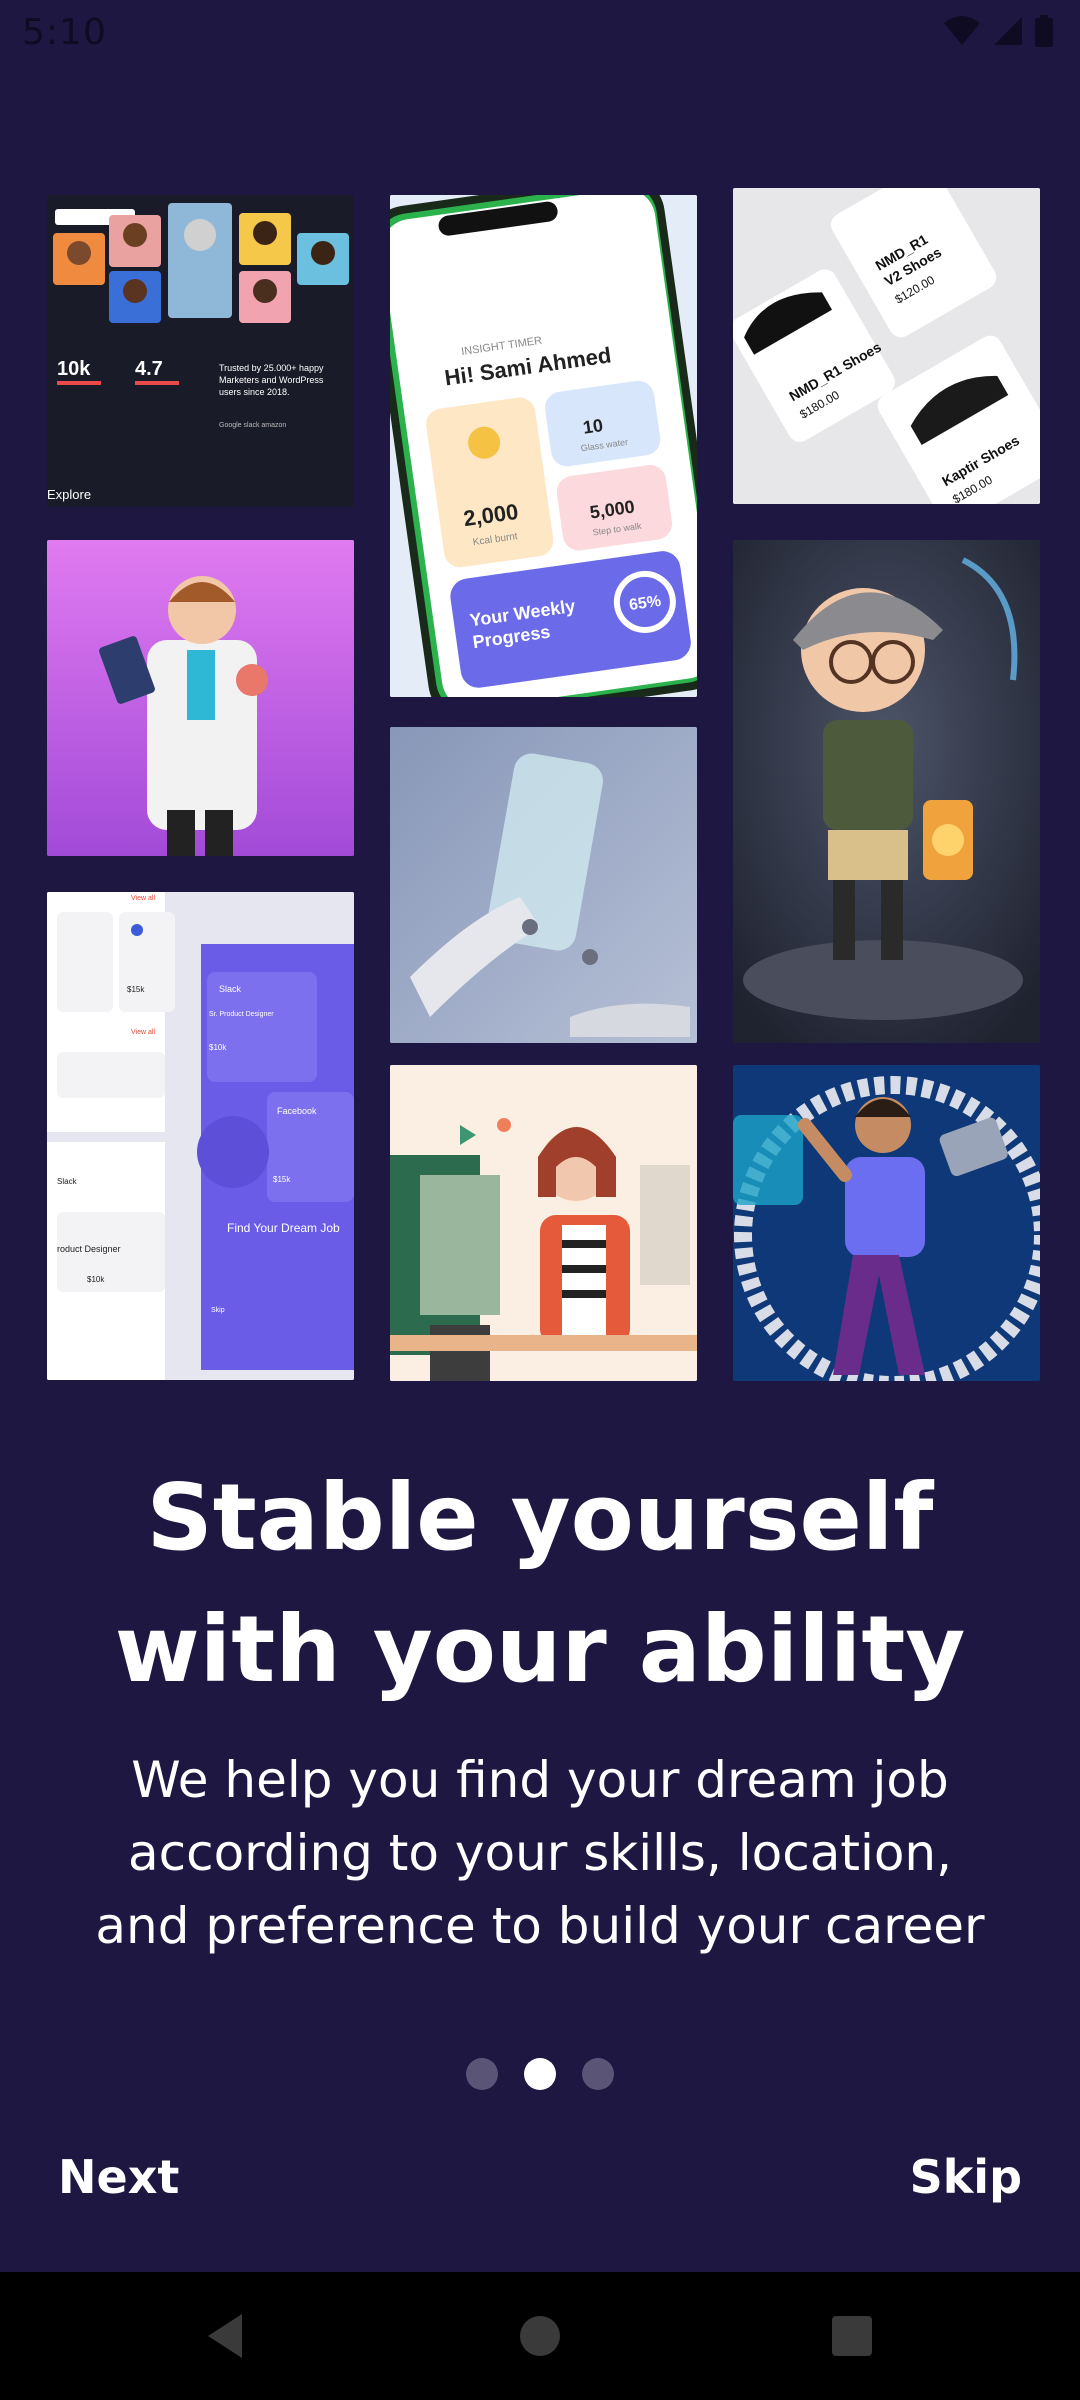 This screenshot has height=2400, width=1080. I want to click on svg-text: users since 2018., so click(254, 392).